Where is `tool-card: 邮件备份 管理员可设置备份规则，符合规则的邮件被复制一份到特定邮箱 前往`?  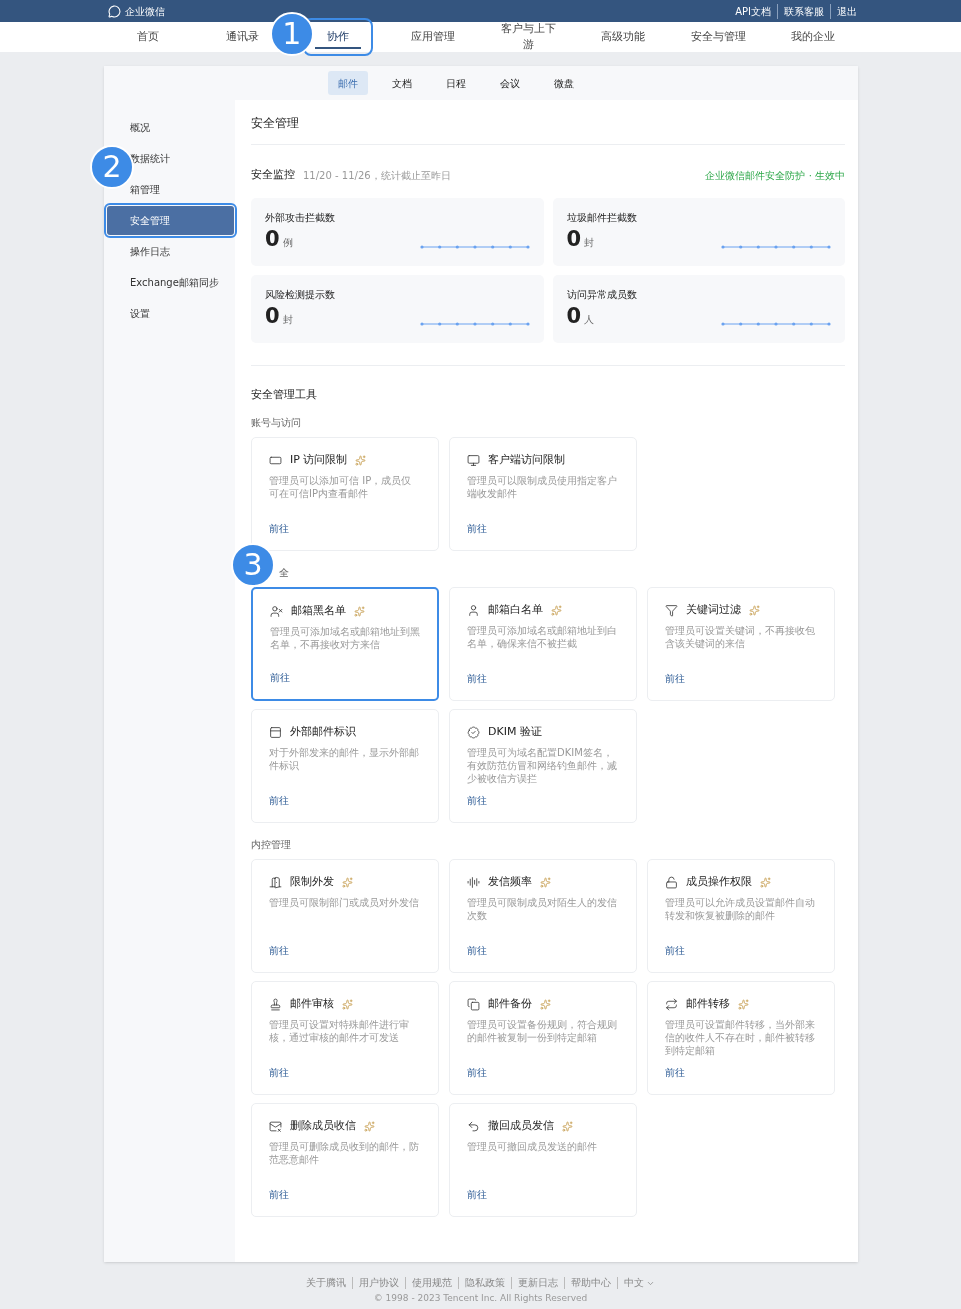
tool-card: 邮件备份 管理员可设置备份规则，符合规则的邮件被复制一份到特定邮箱 前往 is located at coordinates (543, 1038).